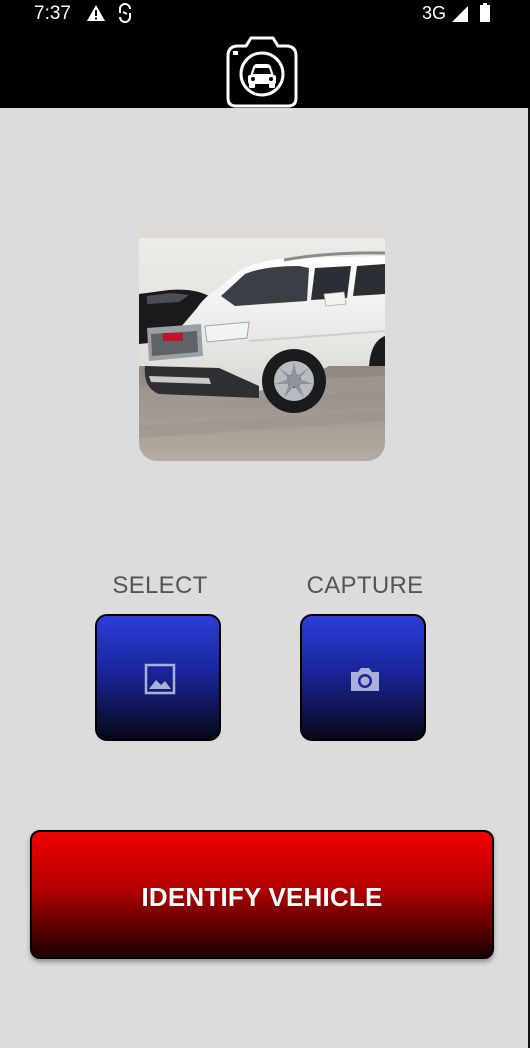 This screenshot has width=530, height=1048. Describe the element at coordinates (434, 13) in the screenshot. I see `network-type: 3G` at that location.